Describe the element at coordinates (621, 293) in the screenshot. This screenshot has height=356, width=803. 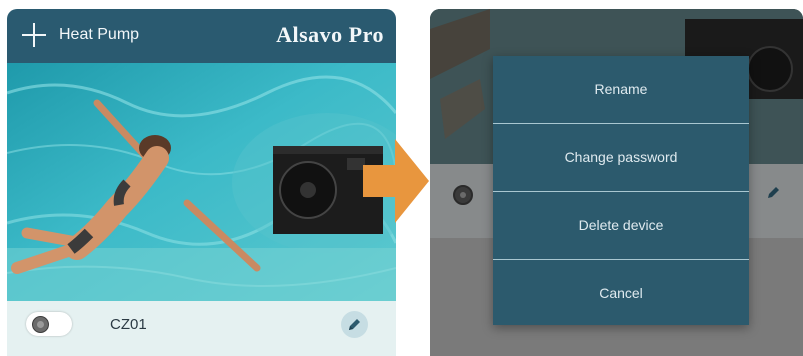
I see `menu-item-cancel: Cancel` at that location.